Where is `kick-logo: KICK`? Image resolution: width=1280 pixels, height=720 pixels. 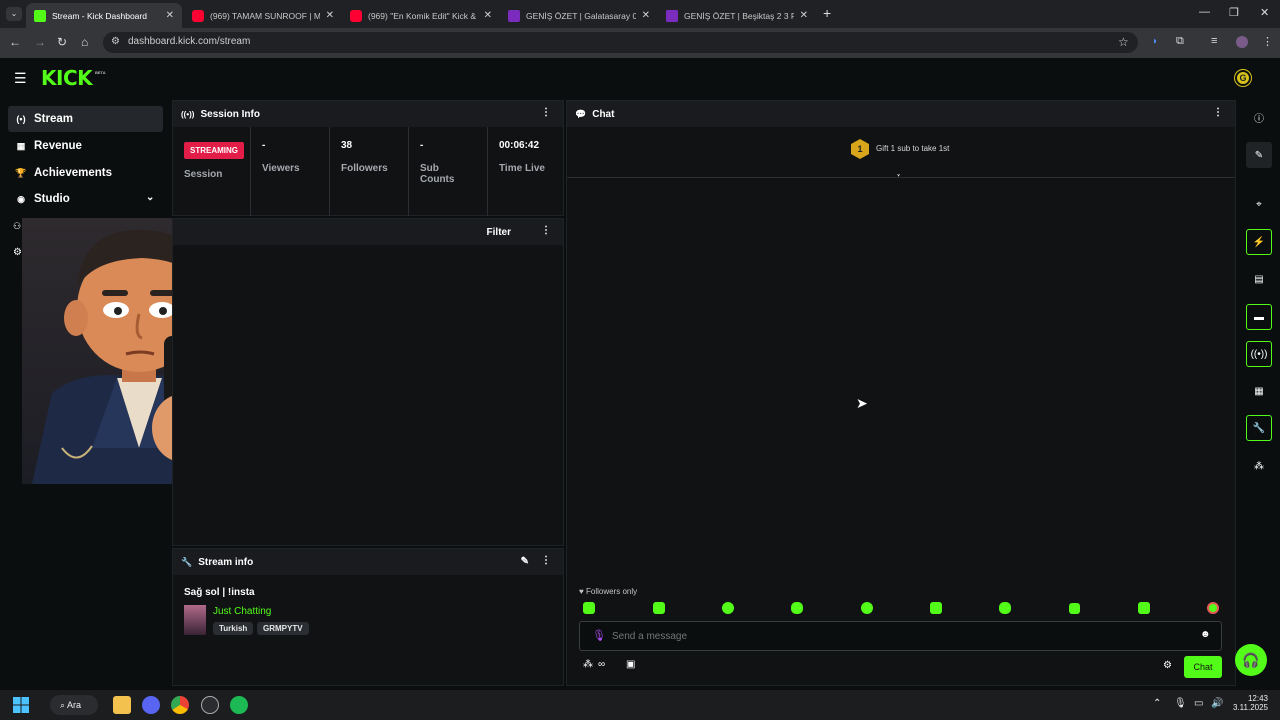 kick-logo: KICK is located at coordinates (67, 78).